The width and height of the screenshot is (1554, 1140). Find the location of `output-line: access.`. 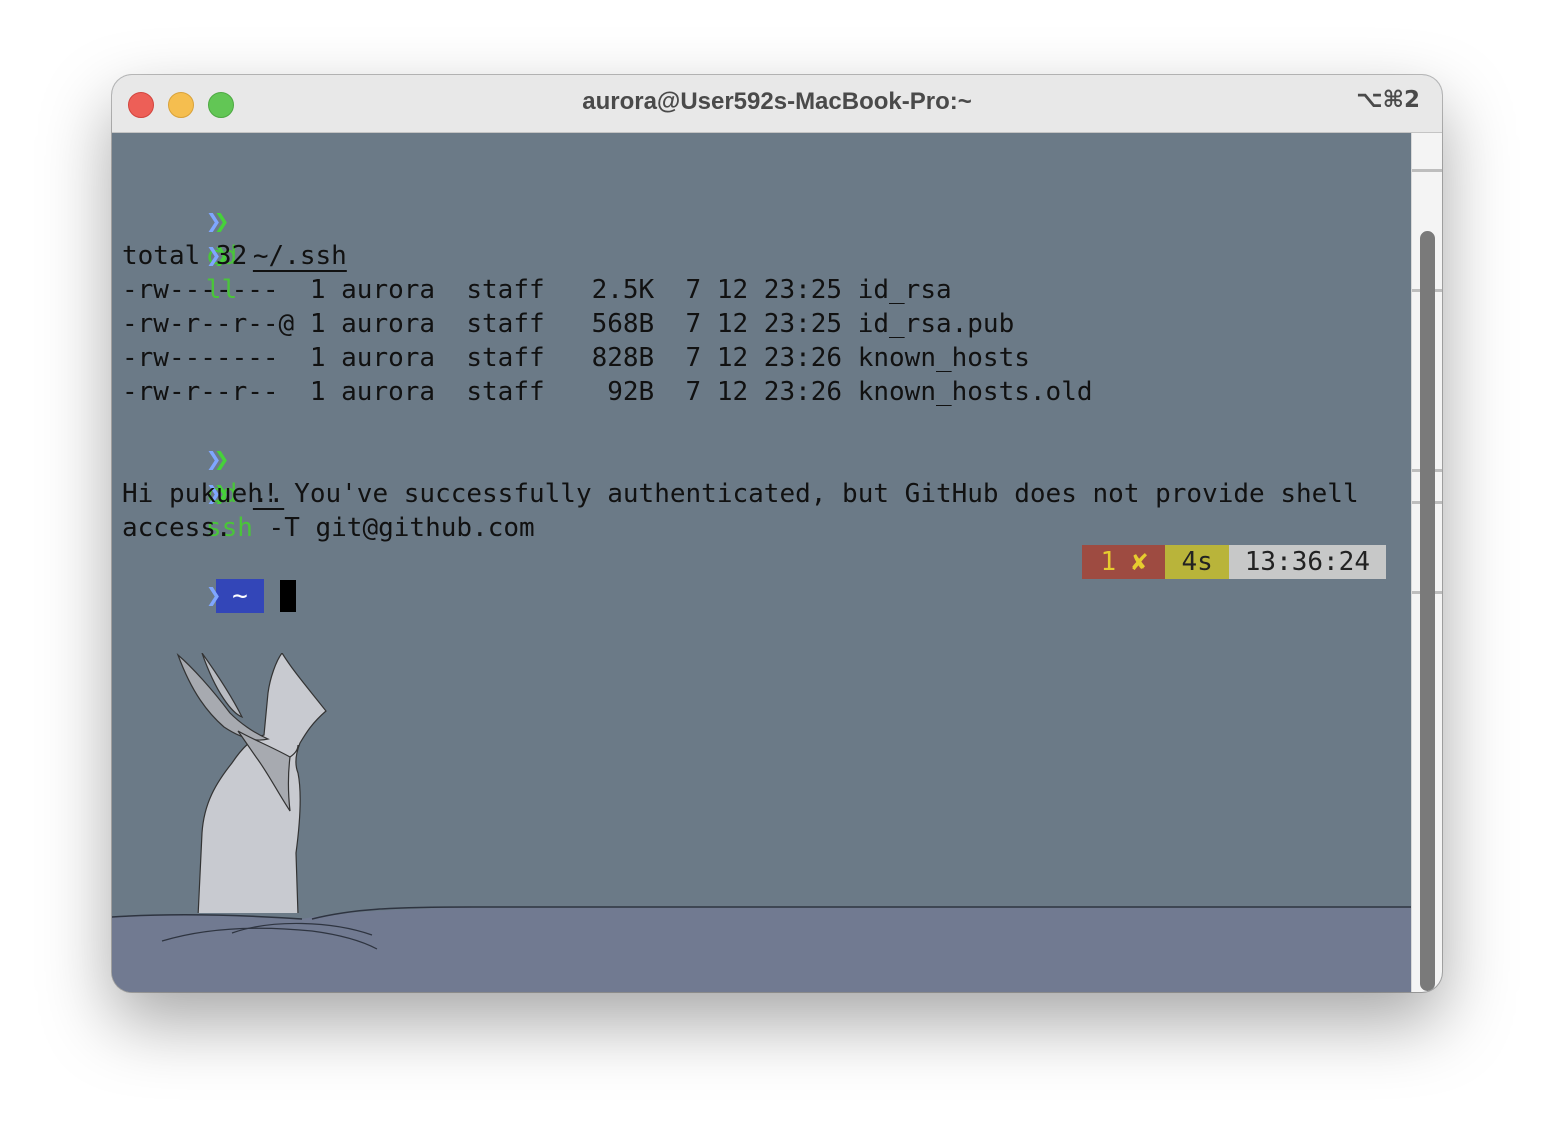

output-line: access. is located at coordinates (177, 528).